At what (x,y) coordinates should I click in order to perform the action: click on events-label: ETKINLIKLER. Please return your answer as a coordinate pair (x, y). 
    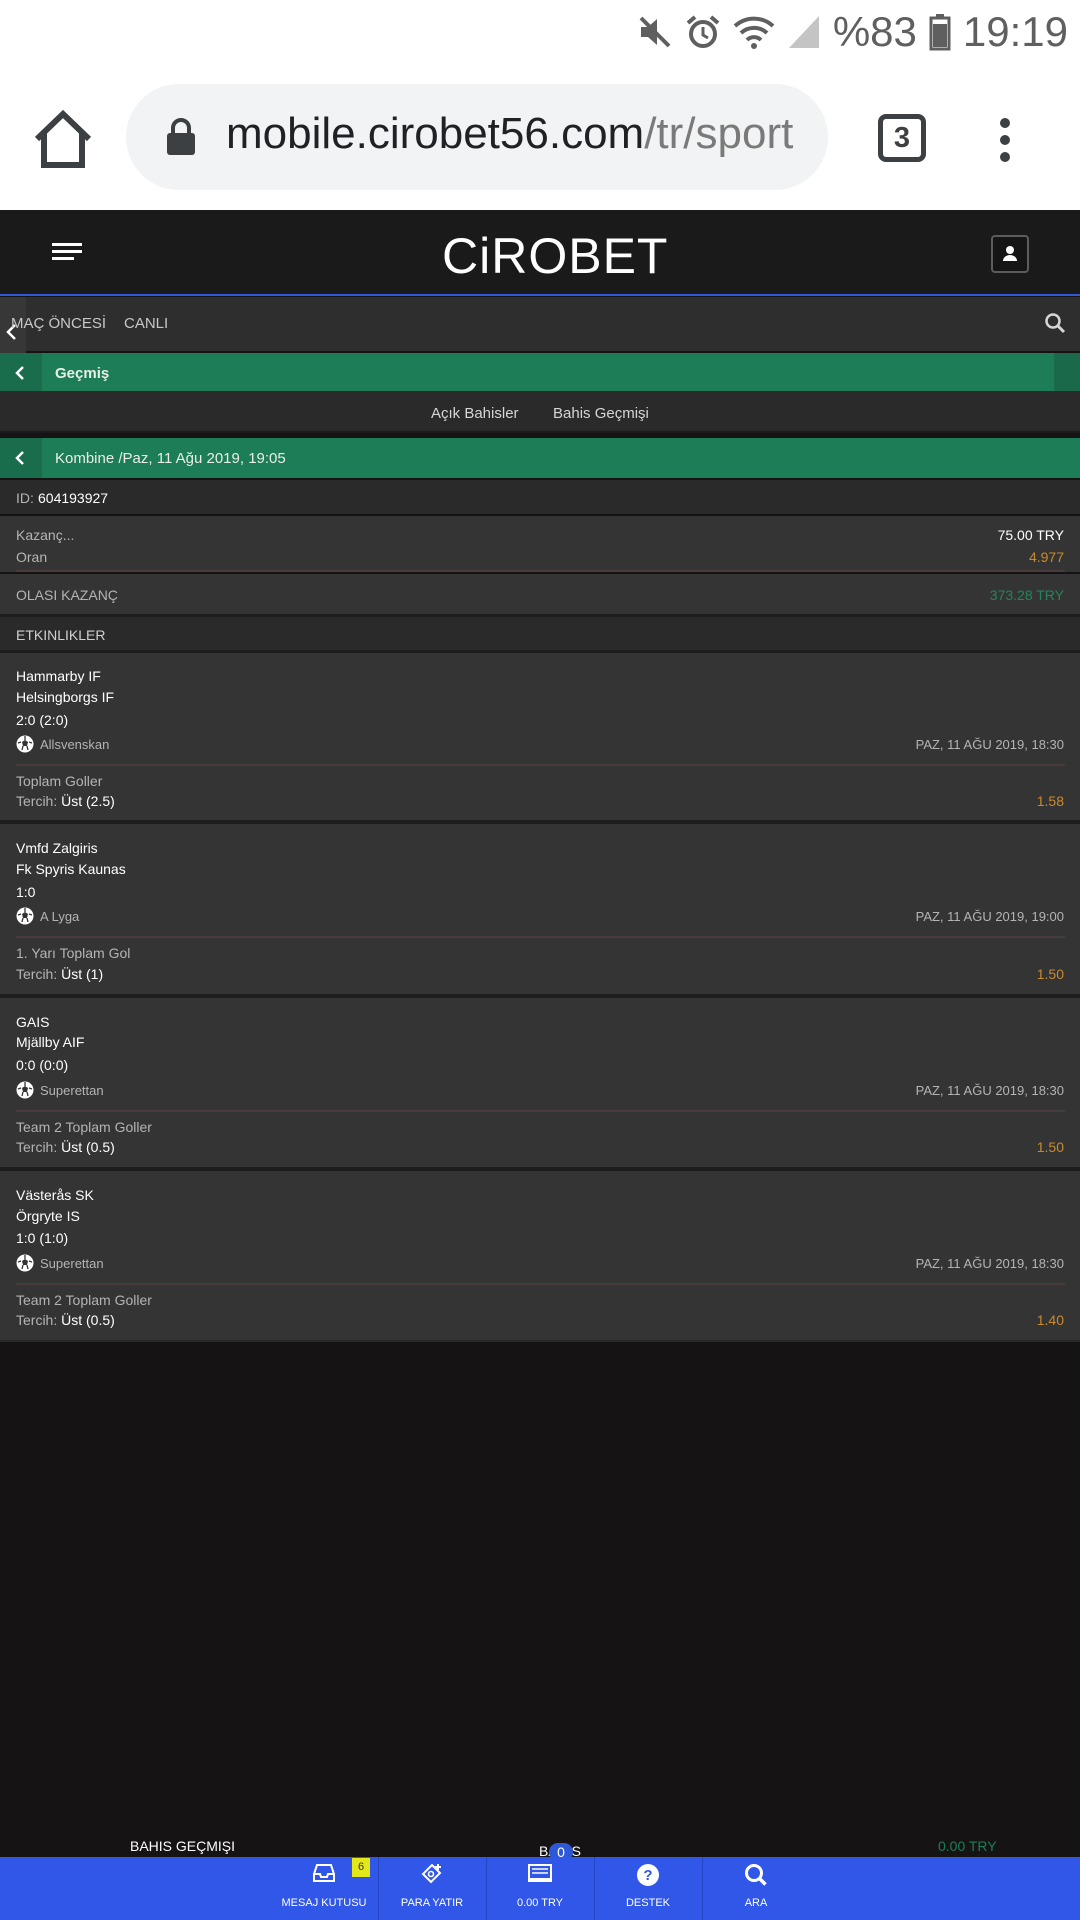
    Looking at the image, I should click on (61, 635).